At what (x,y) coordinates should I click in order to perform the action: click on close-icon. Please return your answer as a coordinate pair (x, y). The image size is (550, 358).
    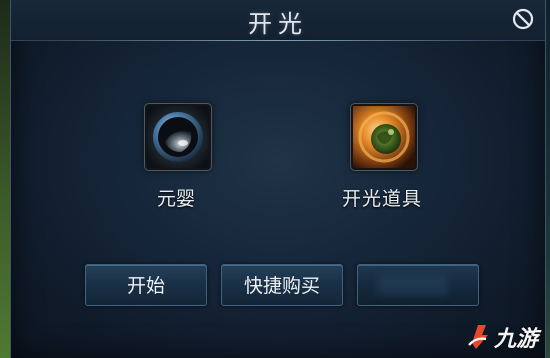
    Looking at the image, I should click on (523, 19).